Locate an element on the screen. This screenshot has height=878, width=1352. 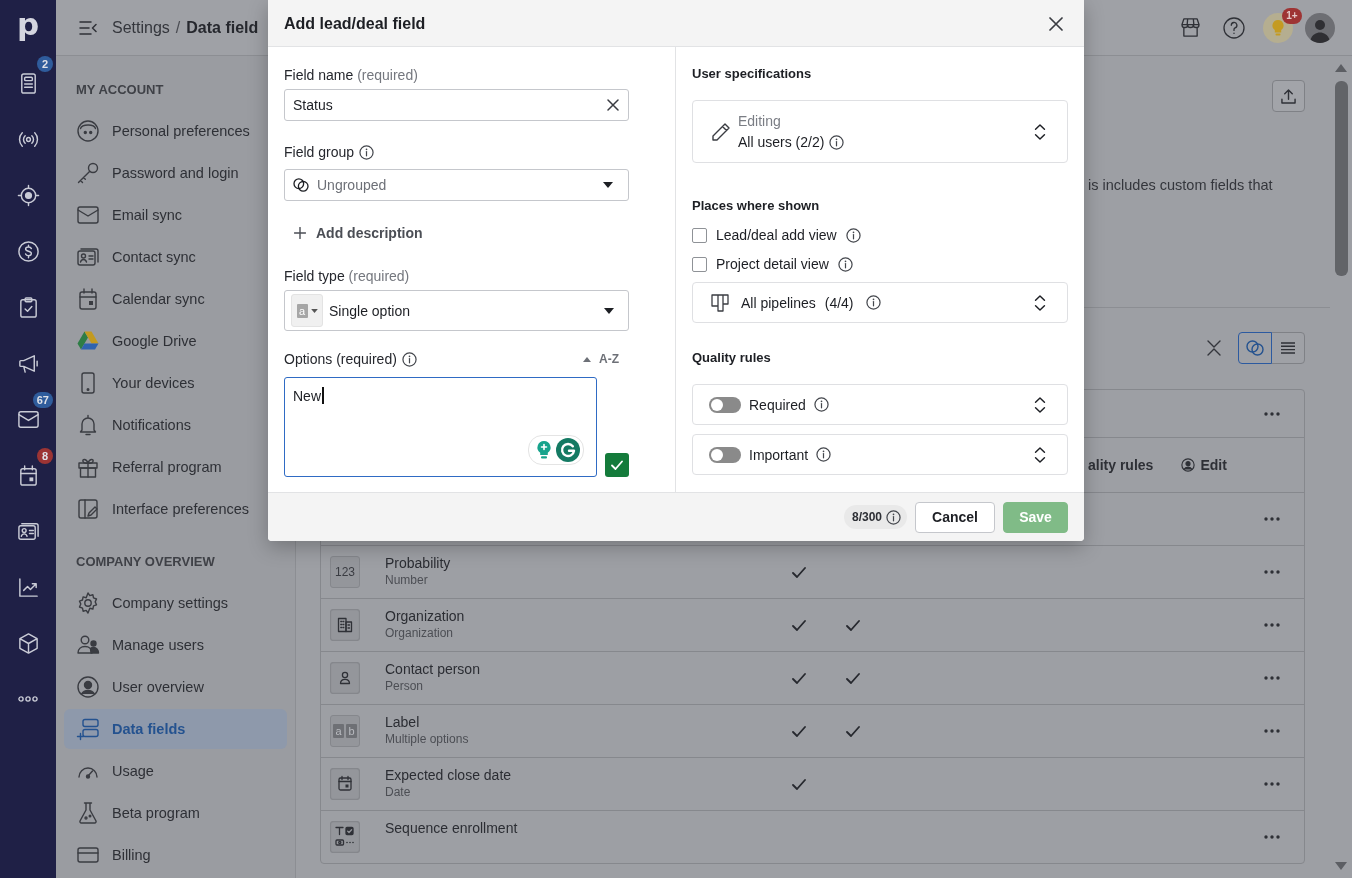
pipelines-count: (4/4) is located at coordinates (839, 302).